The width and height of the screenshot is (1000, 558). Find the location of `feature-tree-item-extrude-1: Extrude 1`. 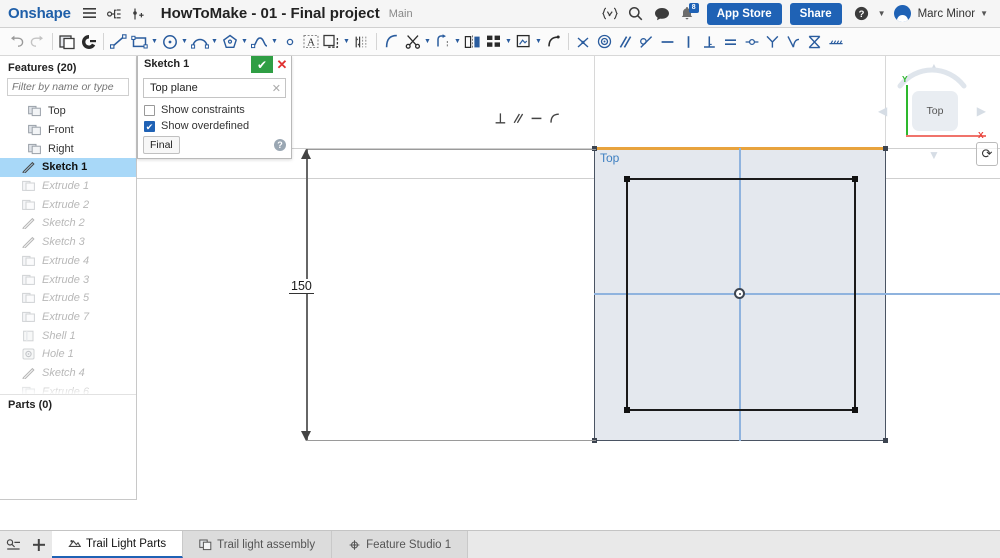

feature-tree-item-extrude-1: Extrude 1 is located at coordinates (68, 186).